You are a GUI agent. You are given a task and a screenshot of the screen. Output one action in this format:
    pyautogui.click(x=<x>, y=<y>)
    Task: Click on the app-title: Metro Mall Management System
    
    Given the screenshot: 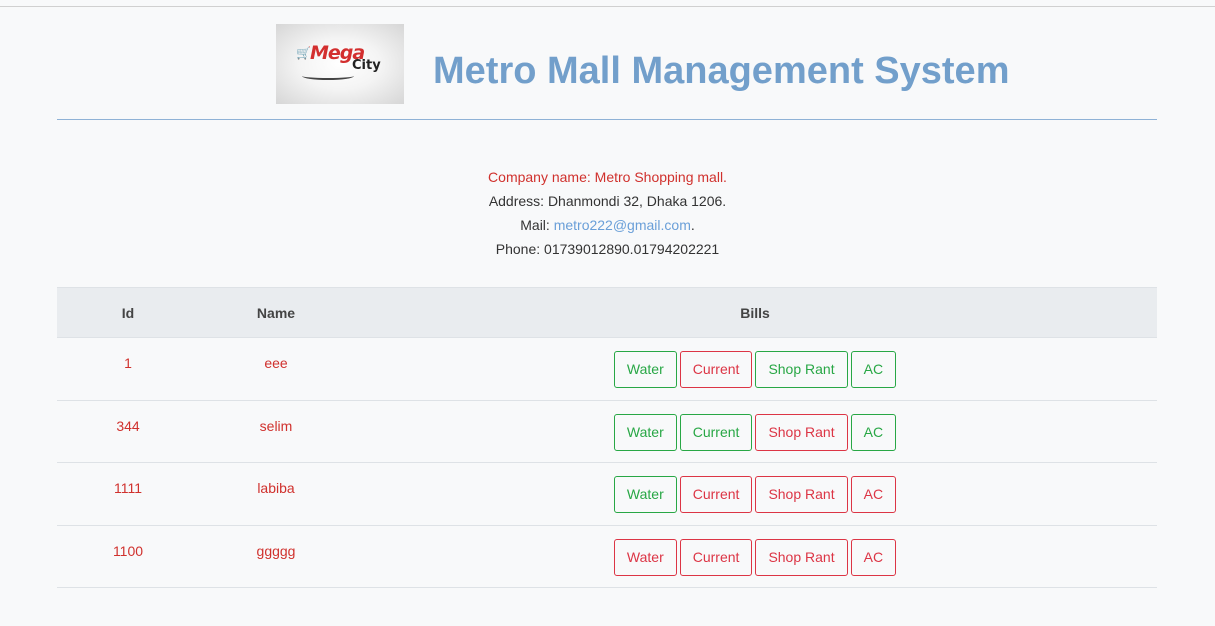 What is the action you would take?
    pyautogui.click(x=721, y=71)
    